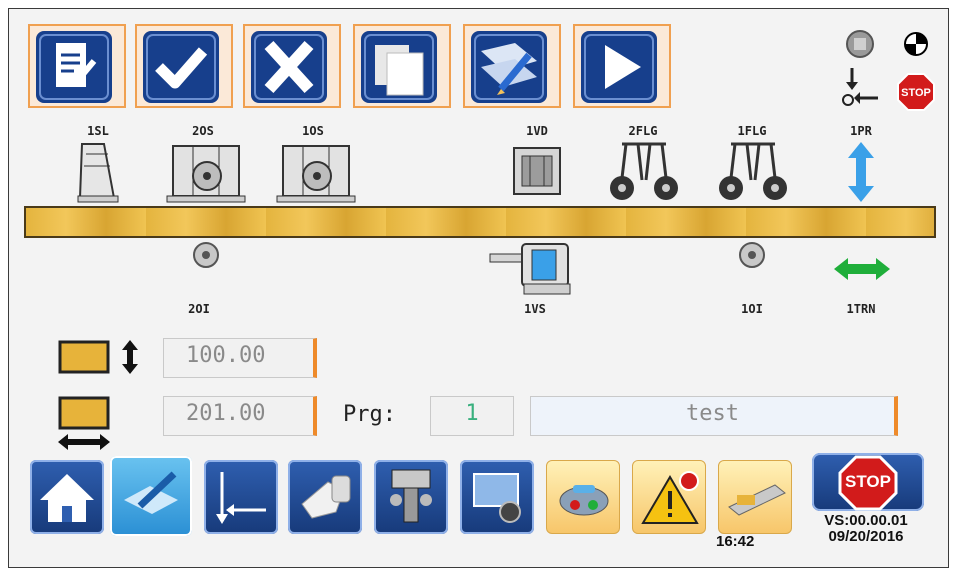 This screenshot has width=957, height=574. I want to click on bit-icon, so click(206, 255).